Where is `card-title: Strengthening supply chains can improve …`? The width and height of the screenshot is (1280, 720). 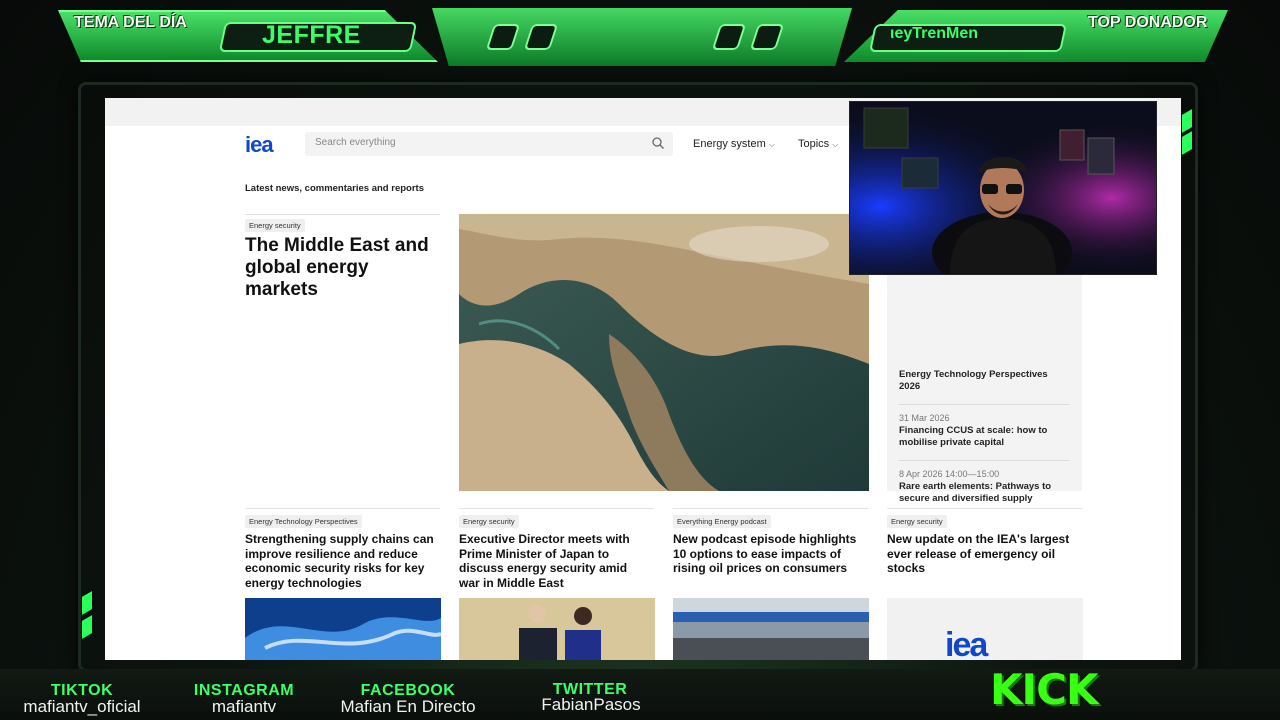 card-title: Strengthening supply chains can improve … is located at coordinates (340, 561).